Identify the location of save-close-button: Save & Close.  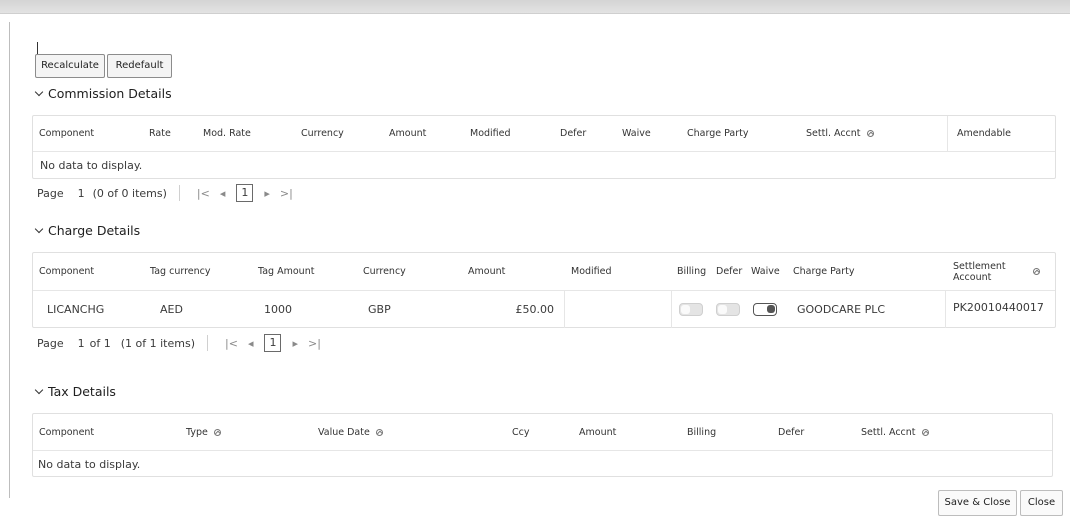
(977, 503).